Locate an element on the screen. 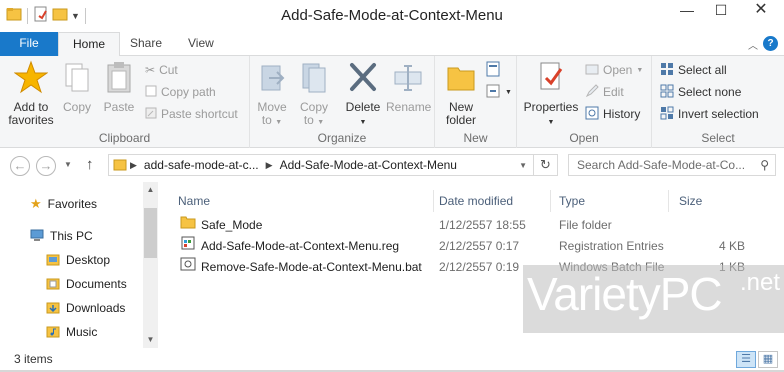 The height and width of the screenshot is (372, 784). copy-to-button: Copy to ▼ is located at coordinates (314, 94).